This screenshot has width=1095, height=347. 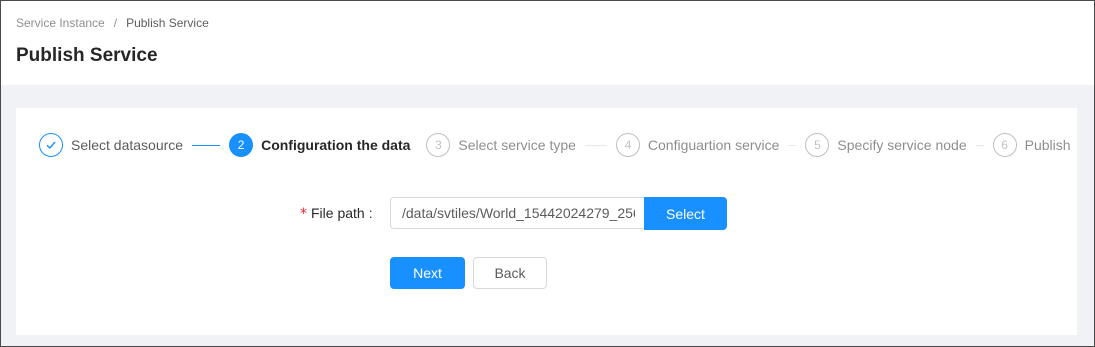 I want to click on file-path-label-text: File path, so click(x=338, y=213).